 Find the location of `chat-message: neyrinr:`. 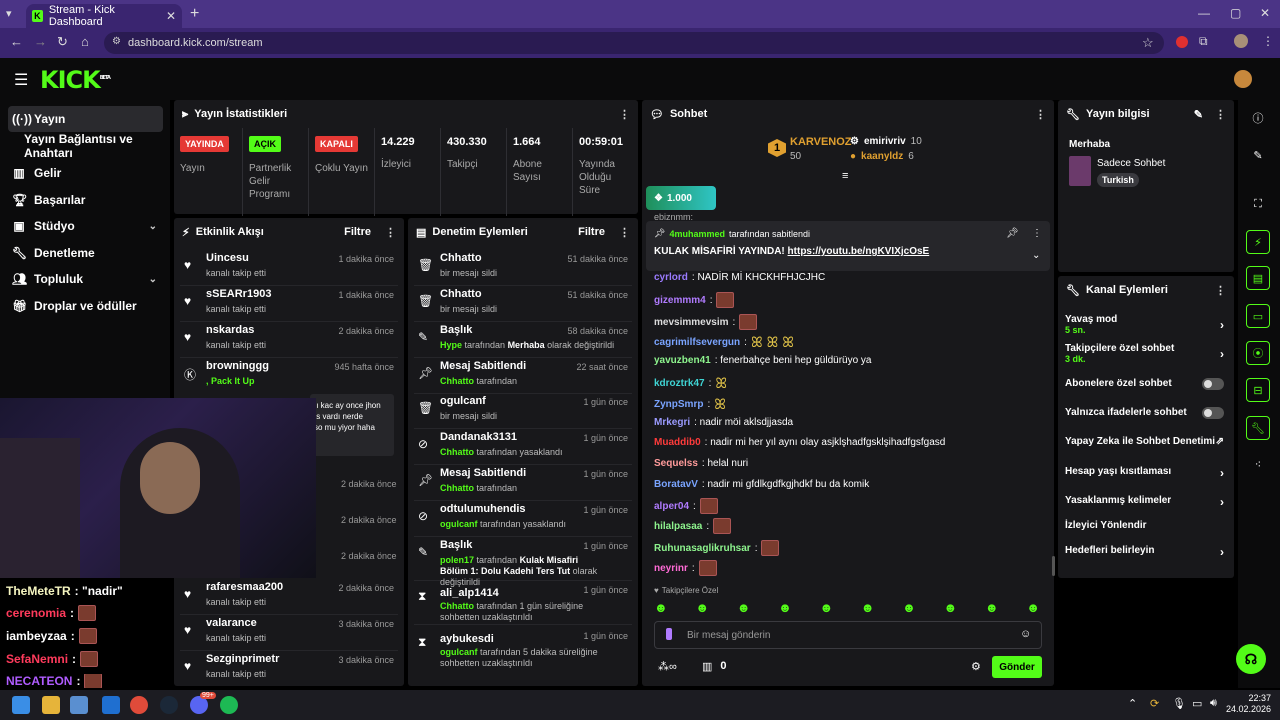

chat-message: neyrinr: is located at coordinates (685, 568).